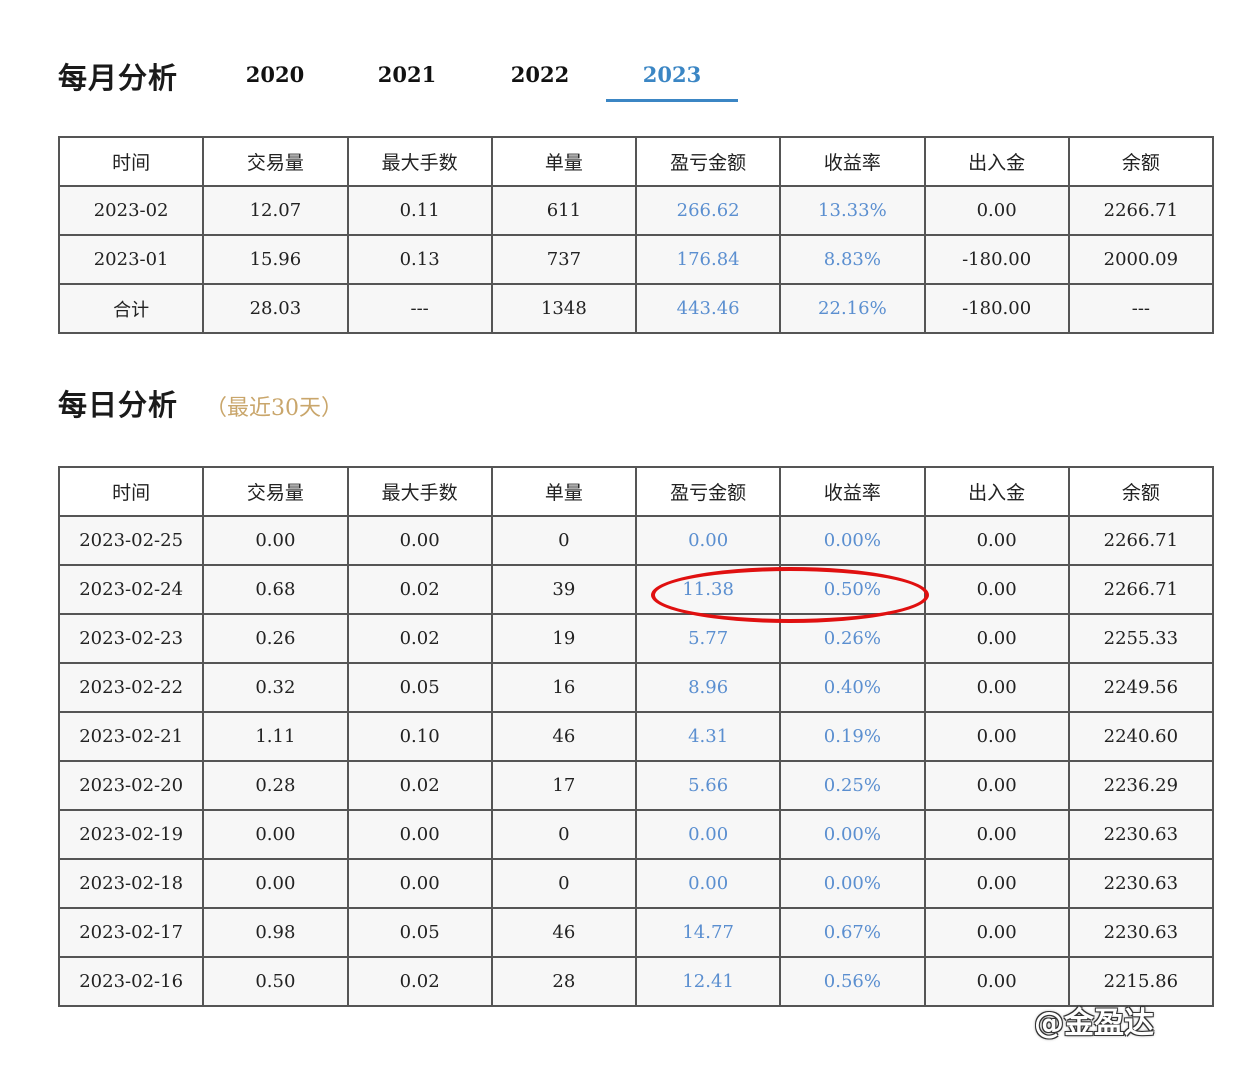 The image size is (1239, 1080). I want to click on tab-2021: 2021, so click(407, 80).